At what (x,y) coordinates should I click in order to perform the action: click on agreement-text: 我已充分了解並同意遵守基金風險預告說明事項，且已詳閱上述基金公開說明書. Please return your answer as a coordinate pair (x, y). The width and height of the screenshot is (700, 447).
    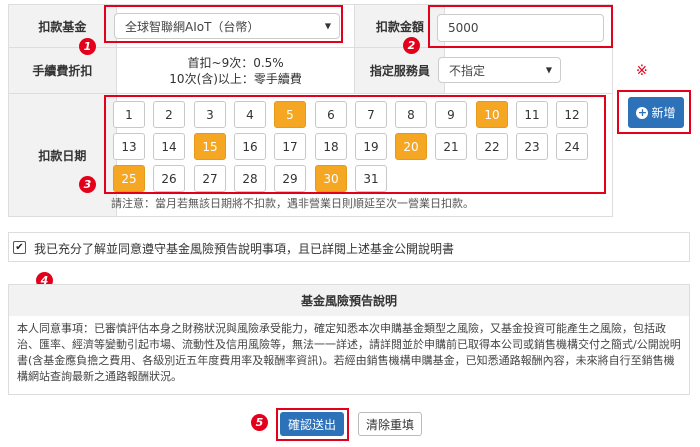
    Looking at the image, I should click on (244, 249).